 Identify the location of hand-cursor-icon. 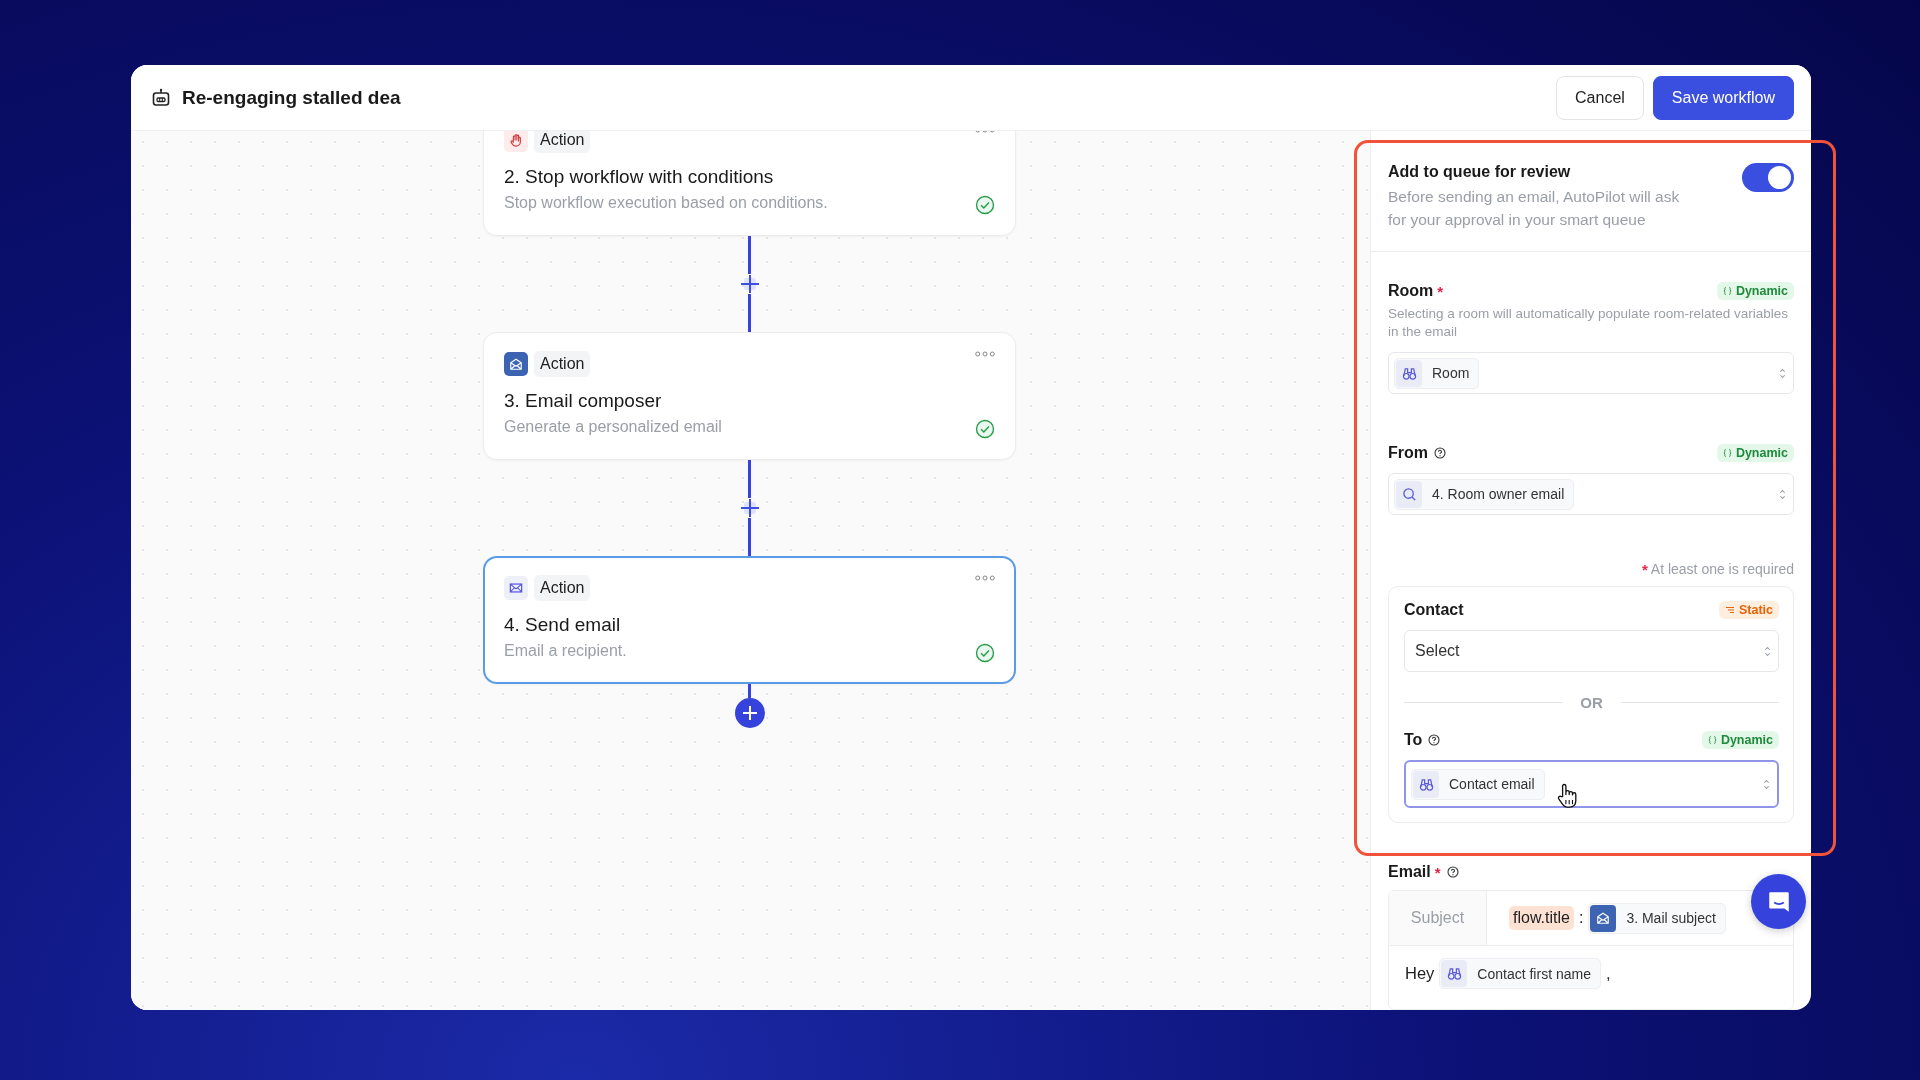
(1567, 795).